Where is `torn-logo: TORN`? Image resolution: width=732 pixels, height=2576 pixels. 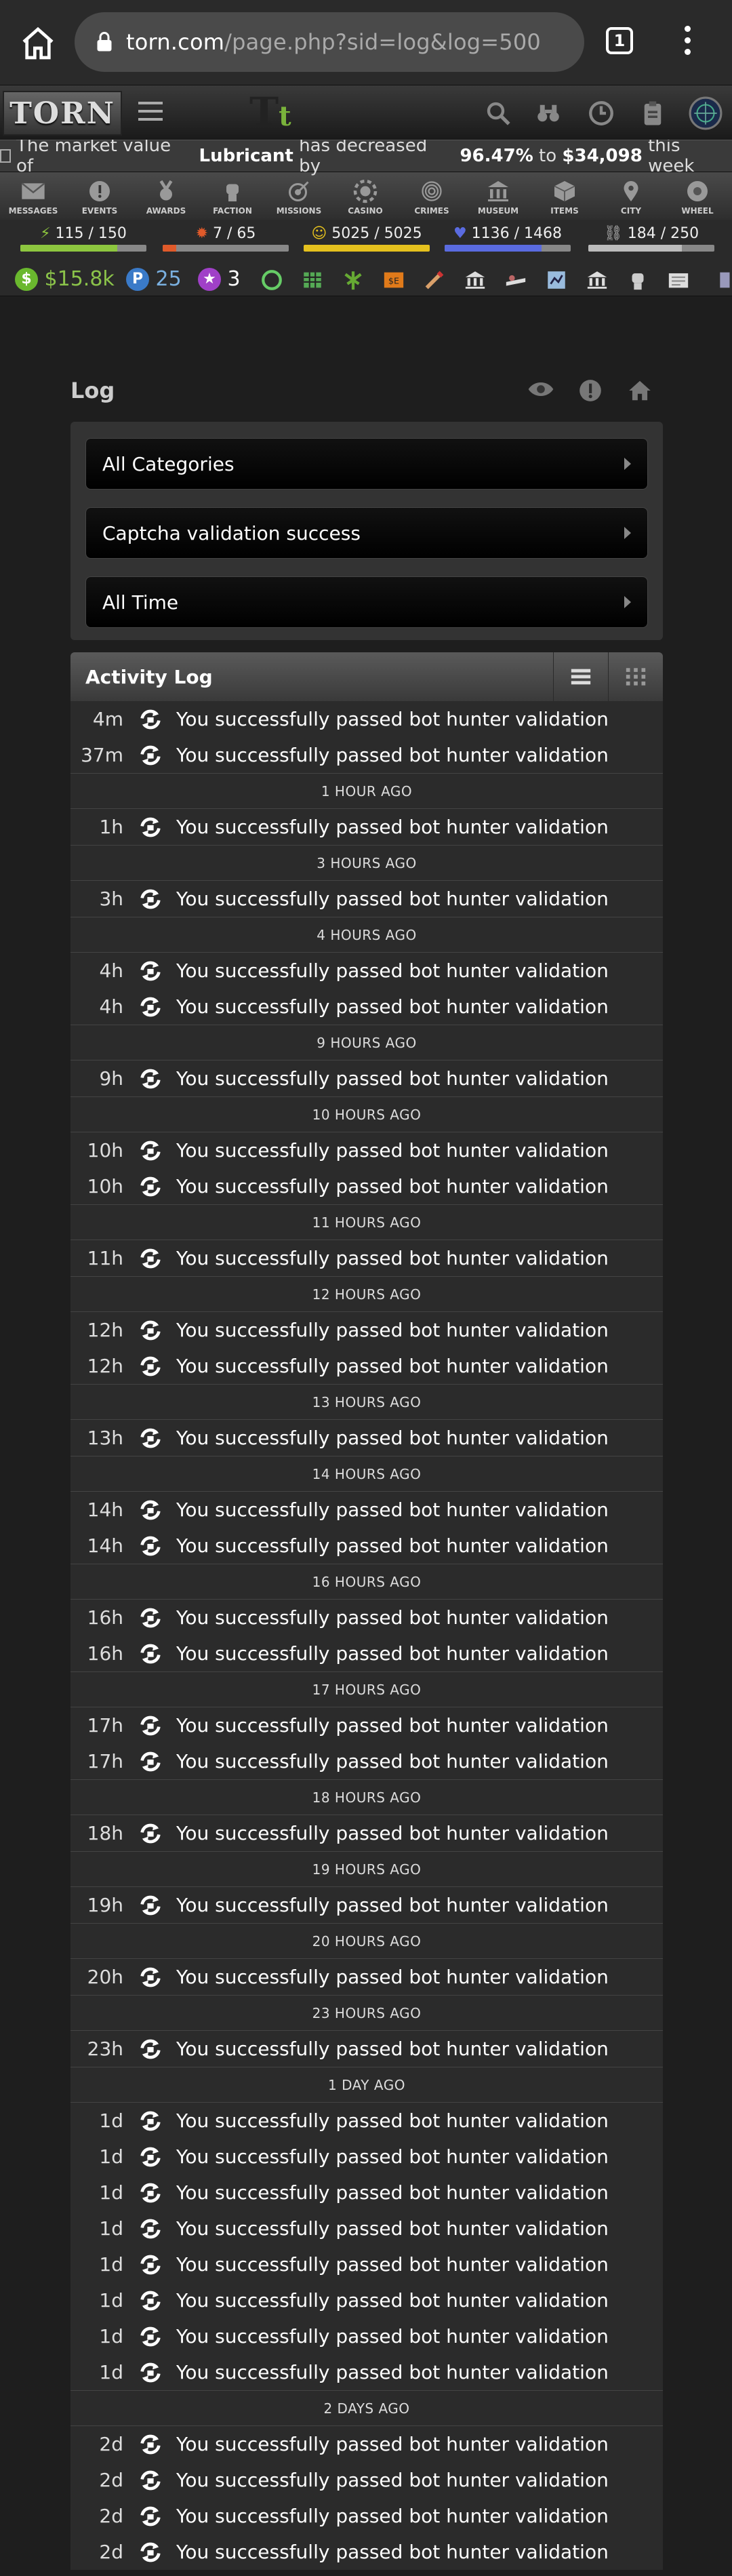
torn-logo: TORN is located at coordinates (63, 114).